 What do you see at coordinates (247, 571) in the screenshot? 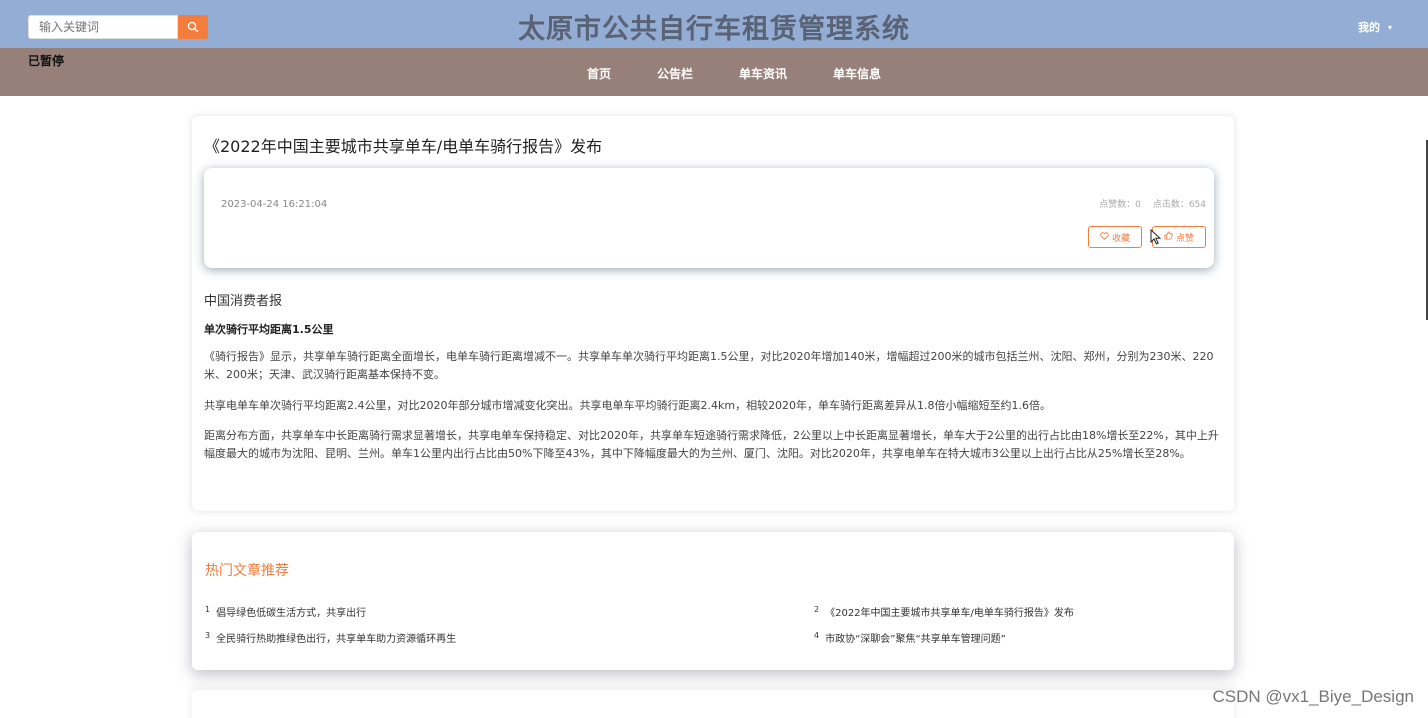
I see `hot-articles-title: 热门文章推荐` at bounding box center [247, 571].